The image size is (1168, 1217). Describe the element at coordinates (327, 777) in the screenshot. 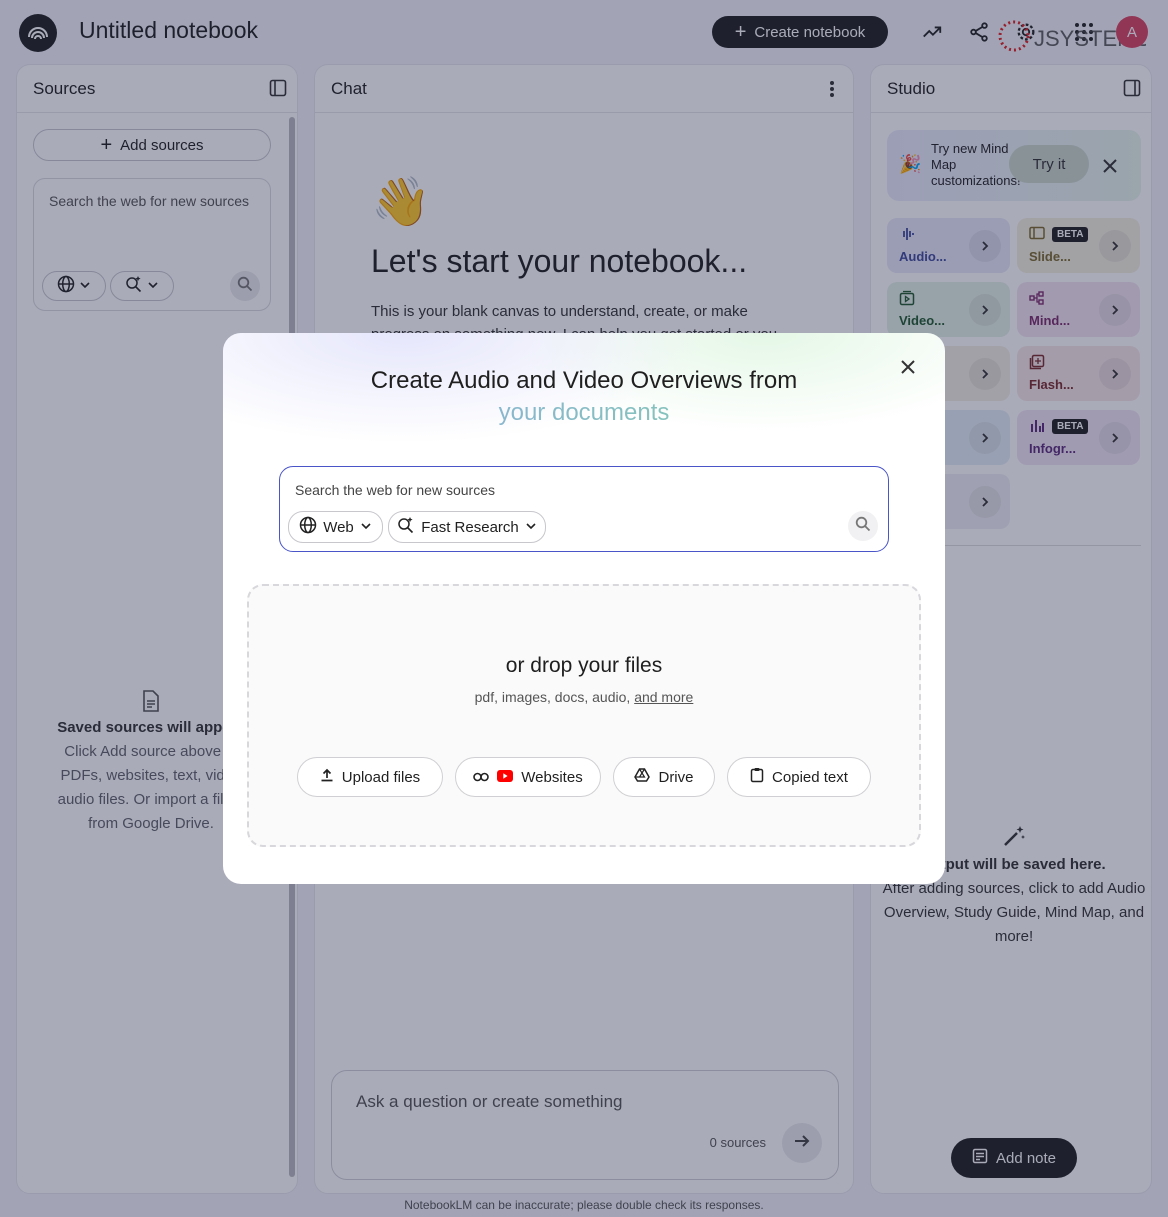

I see `upload-icon` at that location.